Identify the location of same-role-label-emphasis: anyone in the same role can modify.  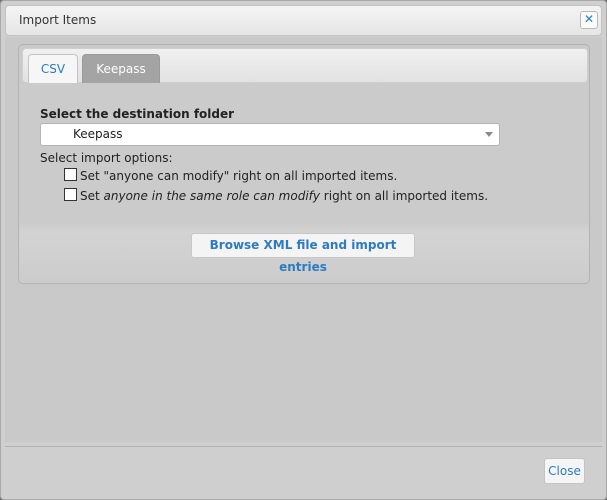
(211, 196).